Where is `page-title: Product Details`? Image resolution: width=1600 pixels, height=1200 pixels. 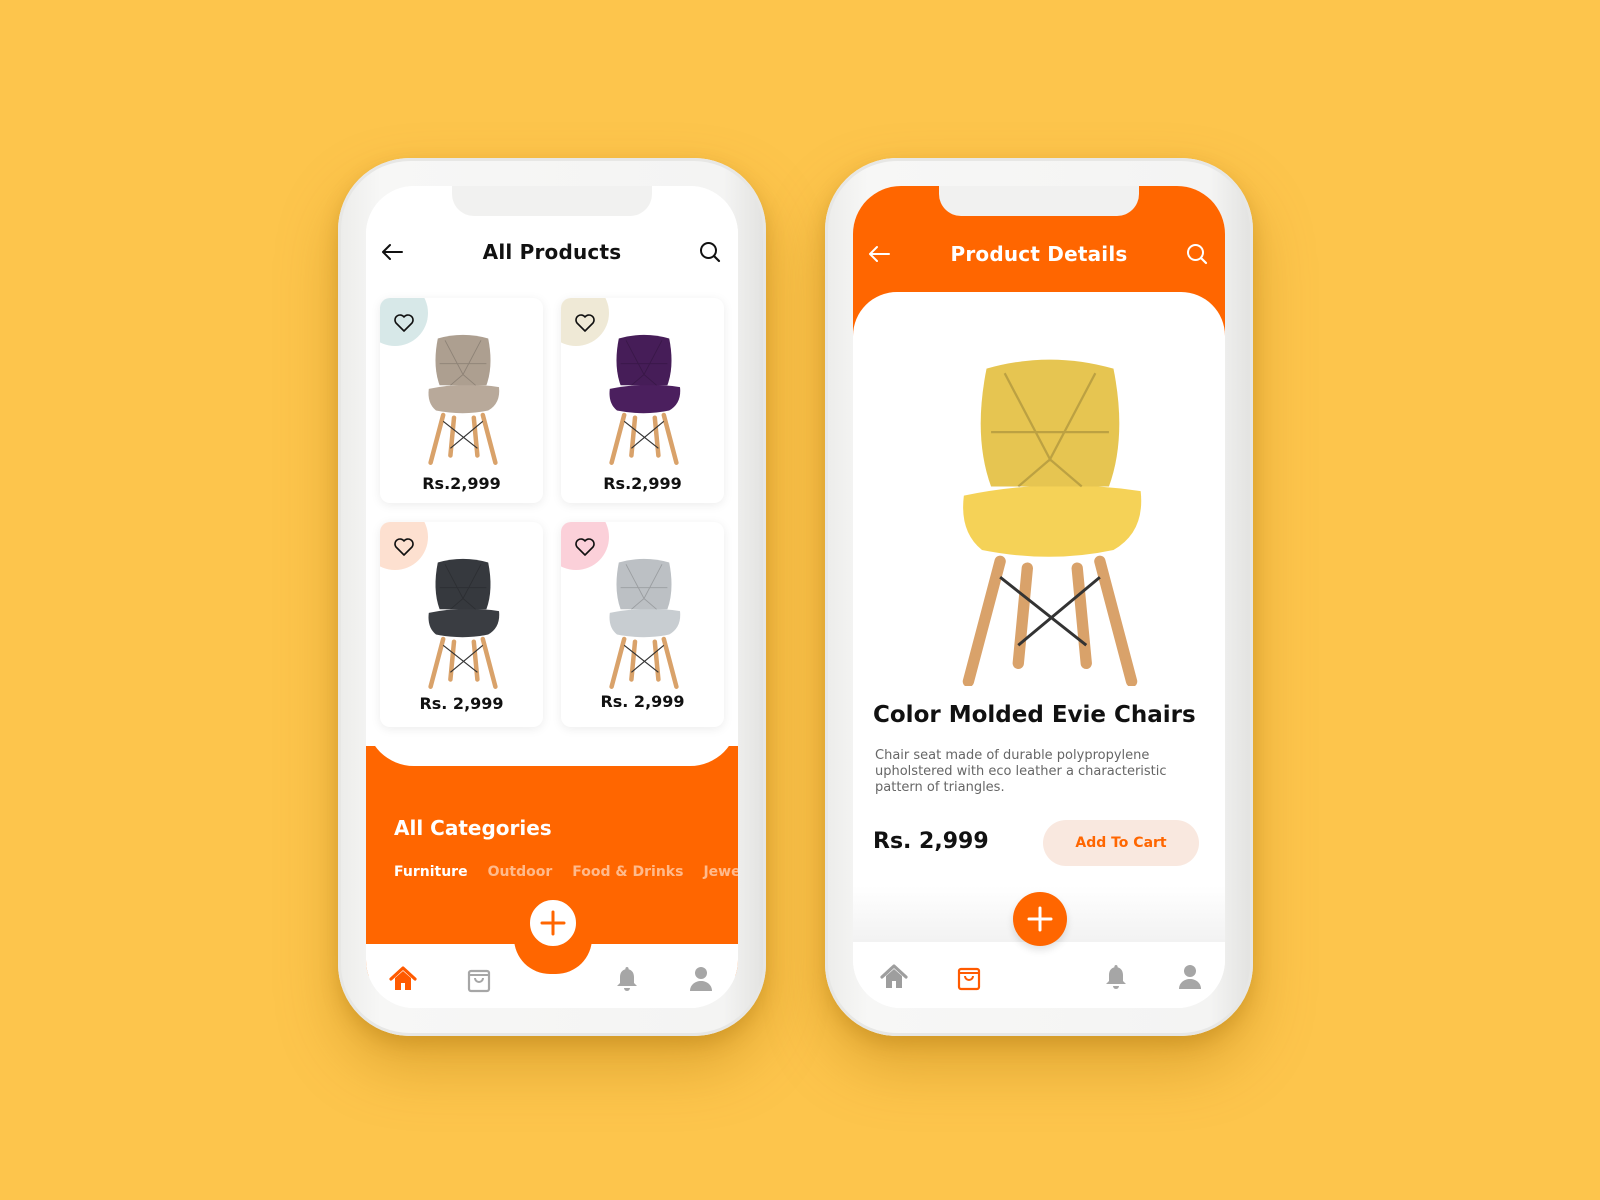
page-title: Product Details is located at coordinates (1039, 254).